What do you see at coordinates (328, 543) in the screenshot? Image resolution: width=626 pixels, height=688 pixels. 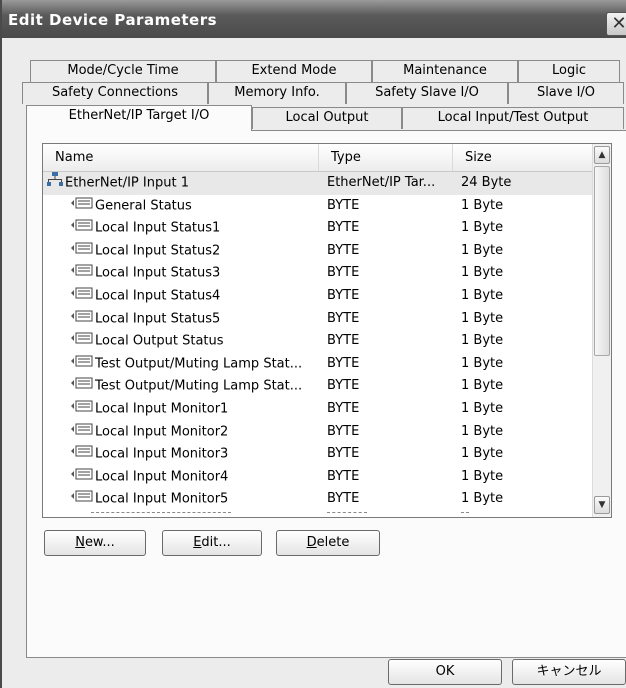 I see `delete-button: Delete` at bounding box center [328, 543].